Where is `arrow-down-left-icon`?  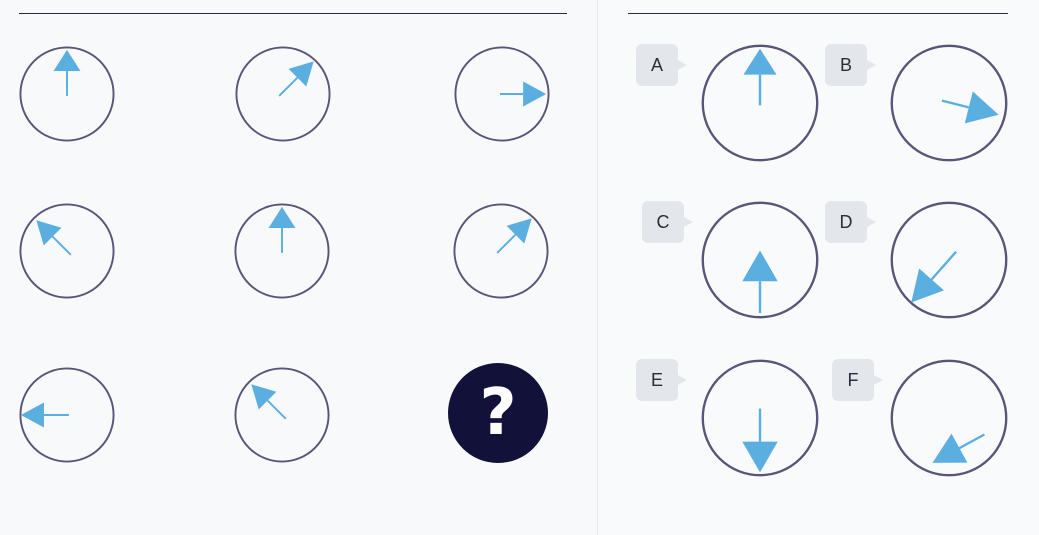 arrow-down-left-icon is located at coordinates (934, 276).